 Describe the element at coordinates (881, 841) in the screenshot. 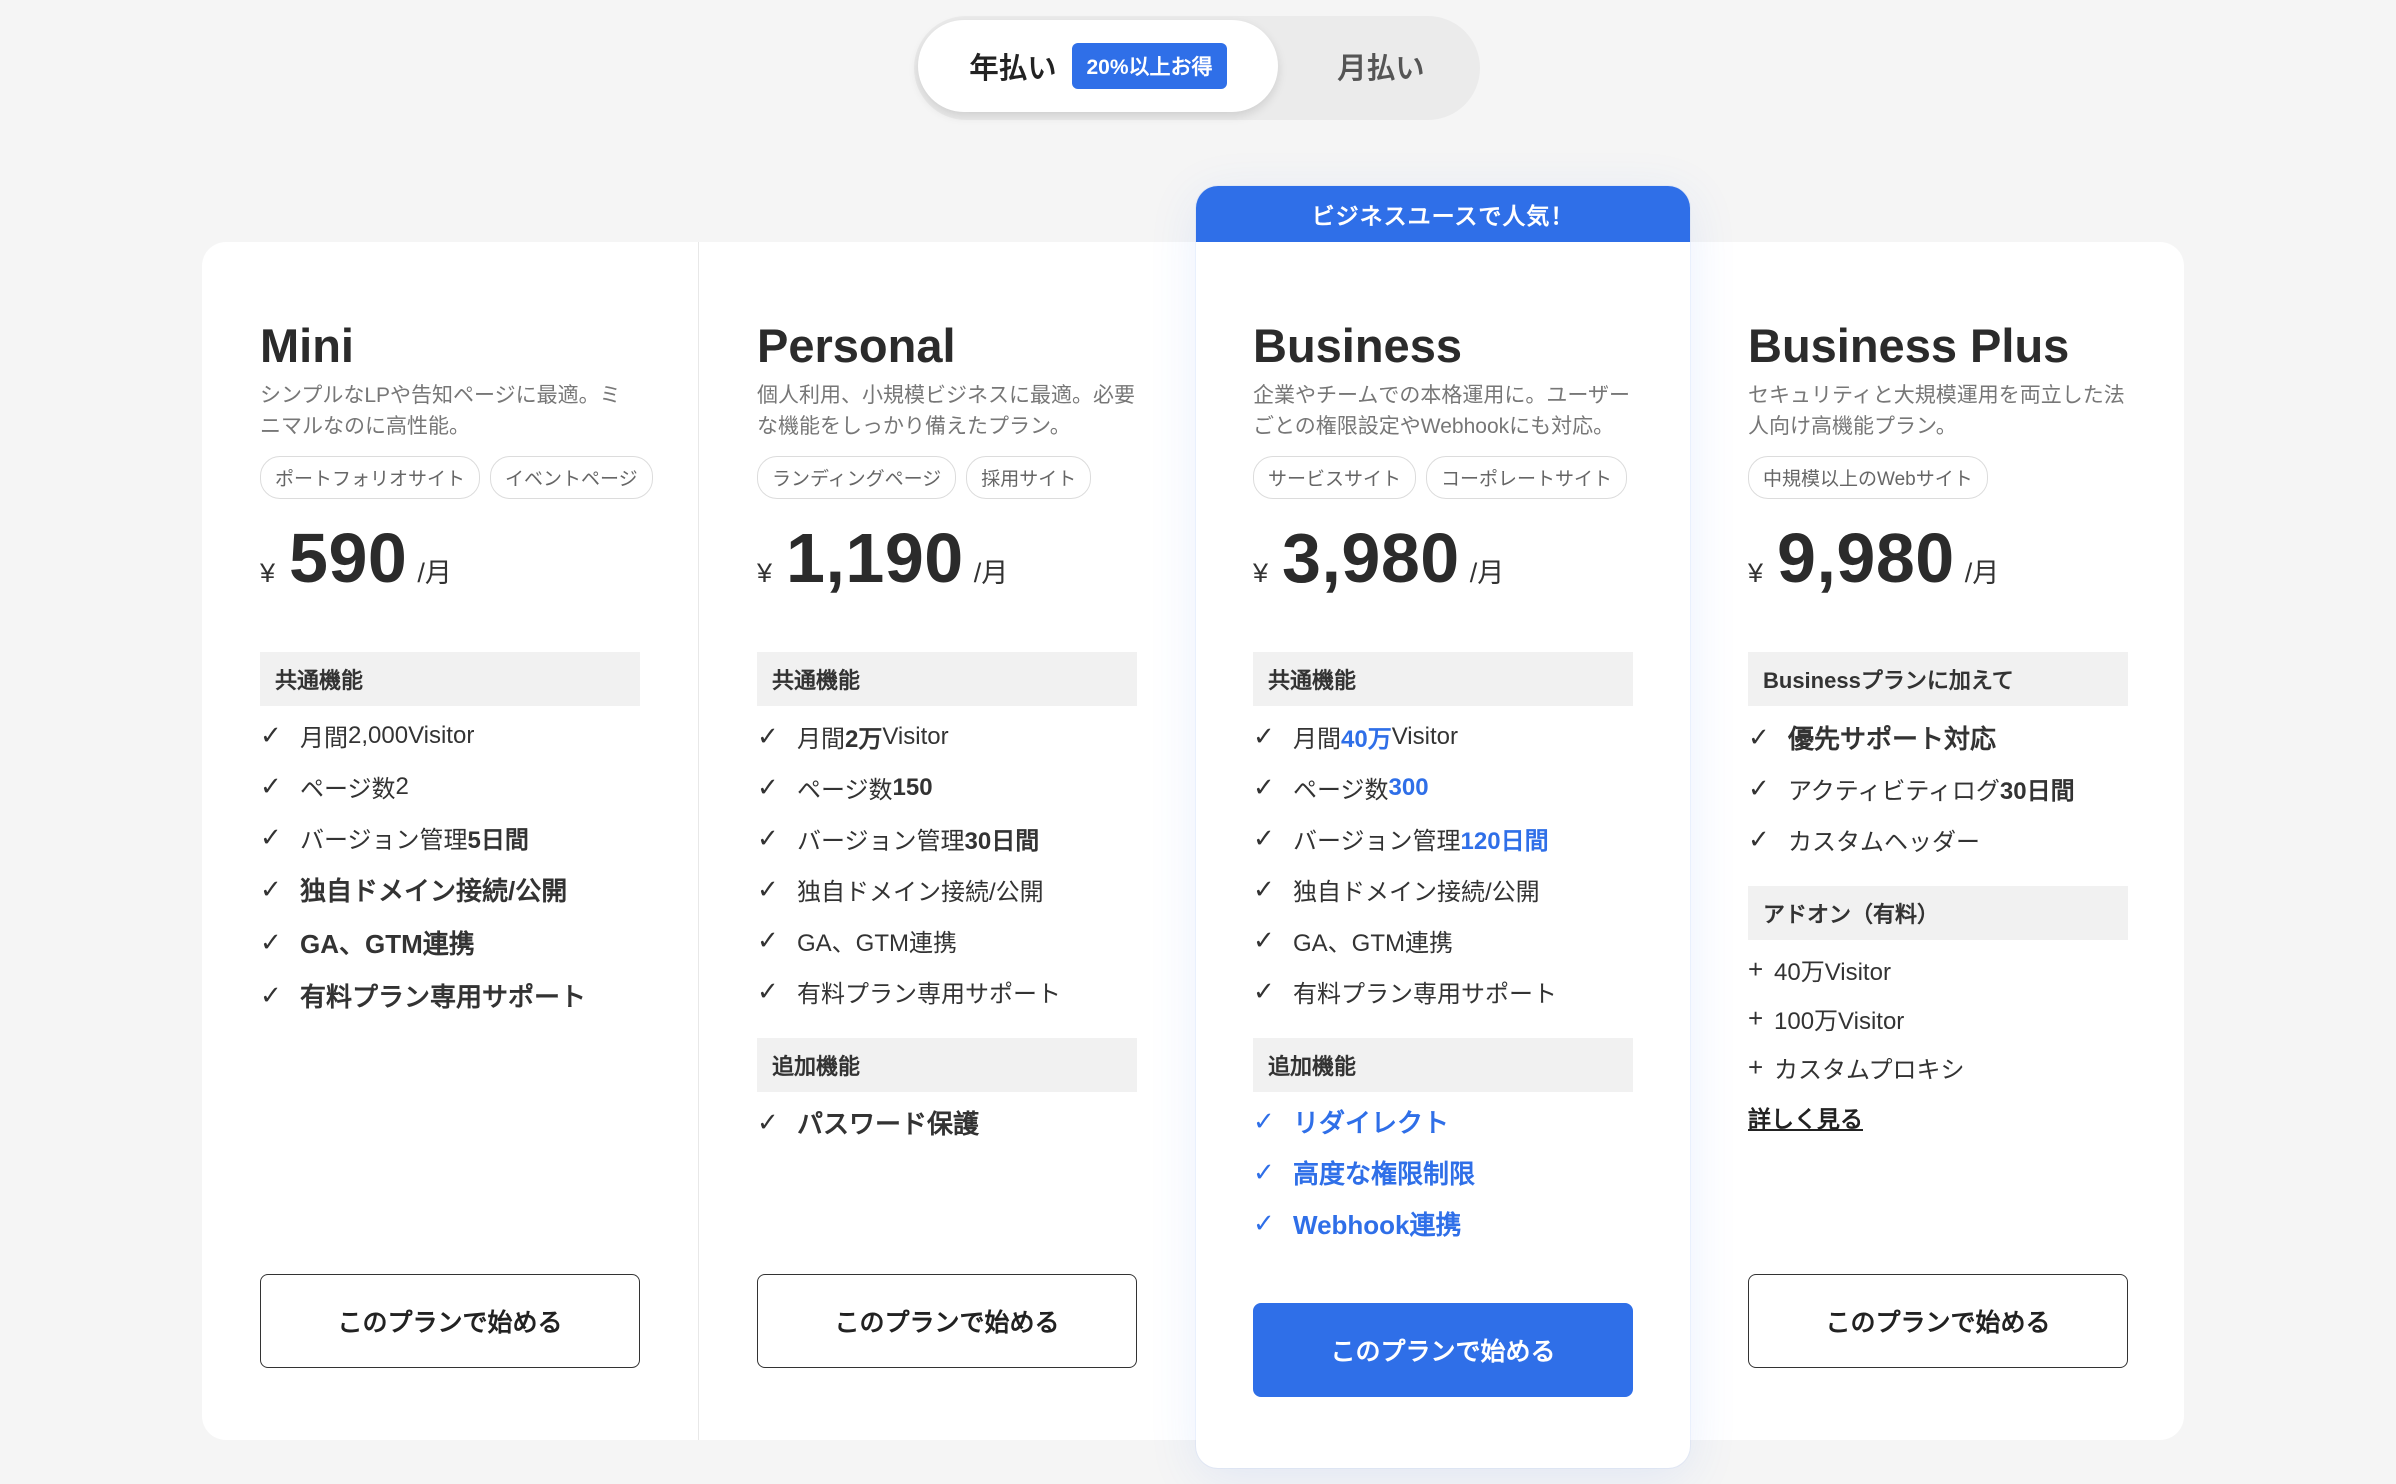

I see `feature-text: バージョン管理` at that location.